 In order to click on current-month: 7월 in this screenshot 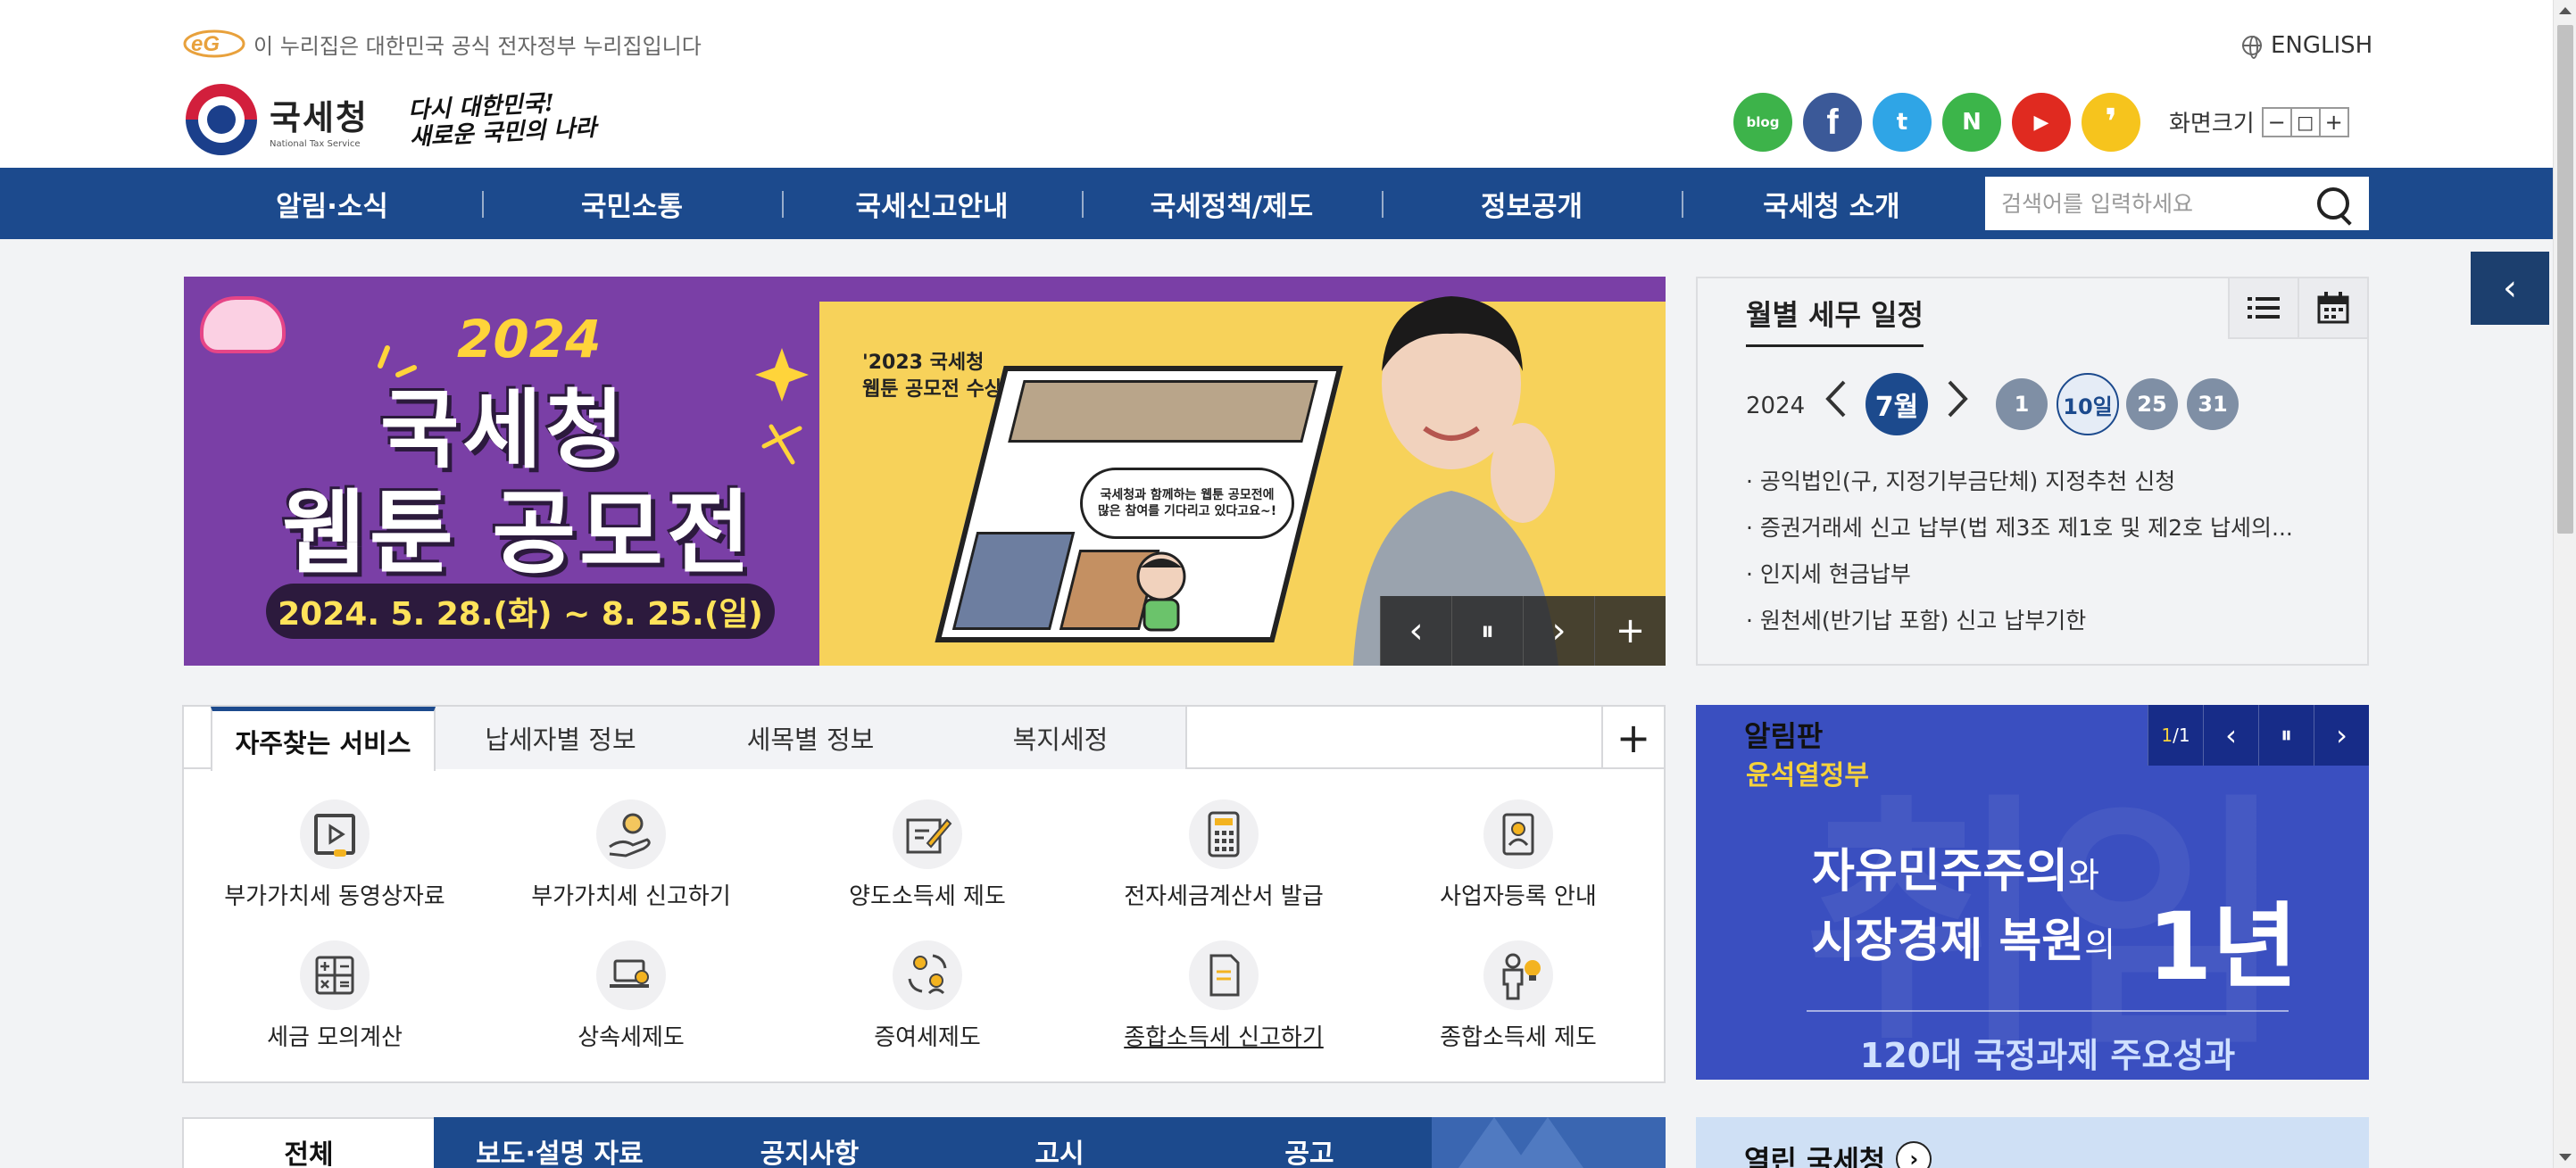, I will do `click(1897, 404)`.